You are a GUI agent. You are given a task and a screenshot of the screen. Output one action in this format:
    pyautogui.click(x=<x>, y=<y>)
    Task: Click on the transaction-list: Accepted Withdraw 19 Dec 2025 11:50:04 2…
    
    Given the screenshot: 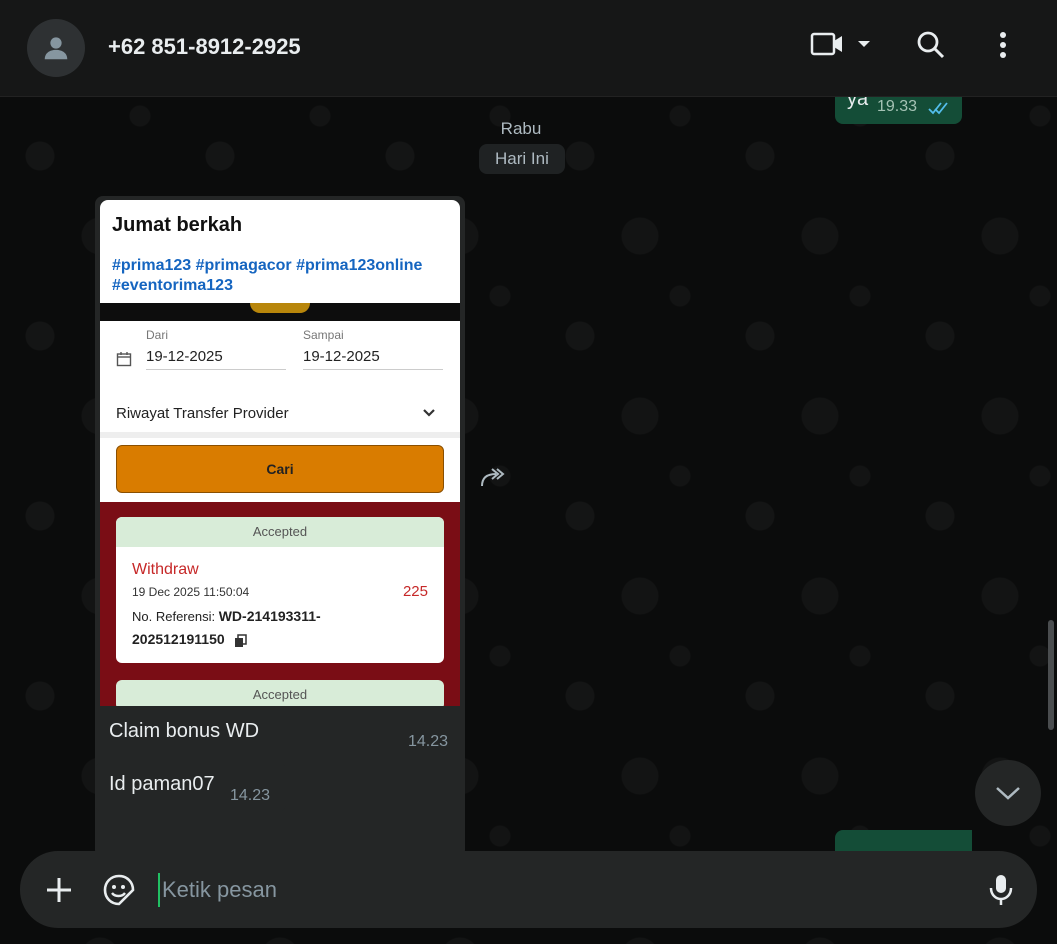 What is the action you would take?
    pyautogui.click(x=280, y=604)
    